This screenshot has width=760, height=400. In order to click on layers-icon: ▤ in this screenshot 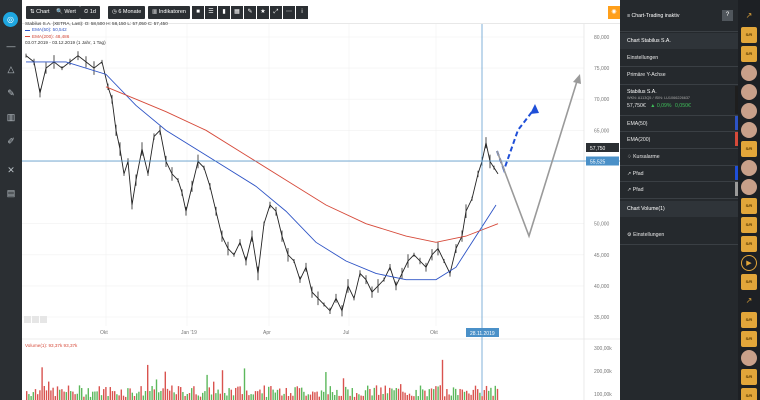, I will do `click(11, 193)`.